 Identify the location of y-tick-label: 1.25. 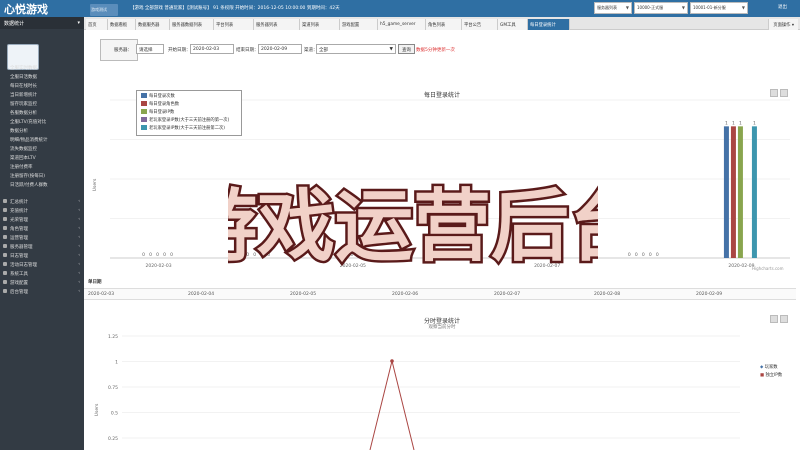
(113, 337).